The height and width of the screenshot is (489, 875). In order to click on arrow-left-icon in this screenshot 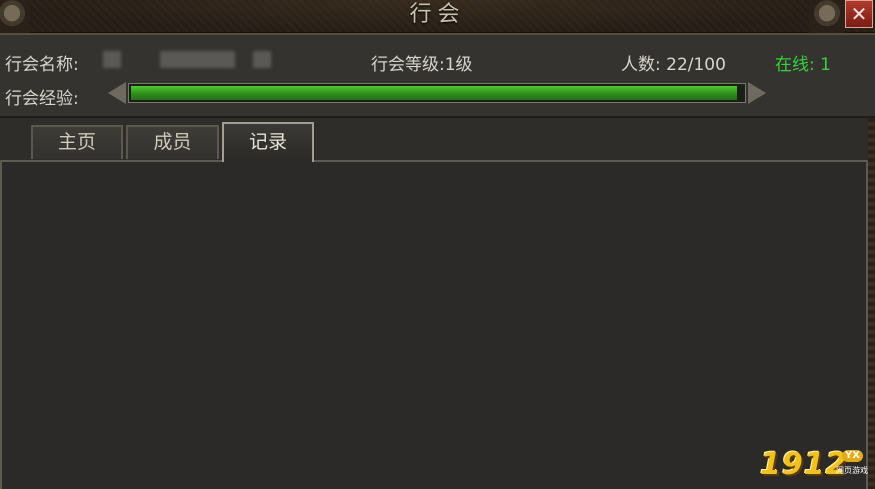, I will do `click(117, 93)`.